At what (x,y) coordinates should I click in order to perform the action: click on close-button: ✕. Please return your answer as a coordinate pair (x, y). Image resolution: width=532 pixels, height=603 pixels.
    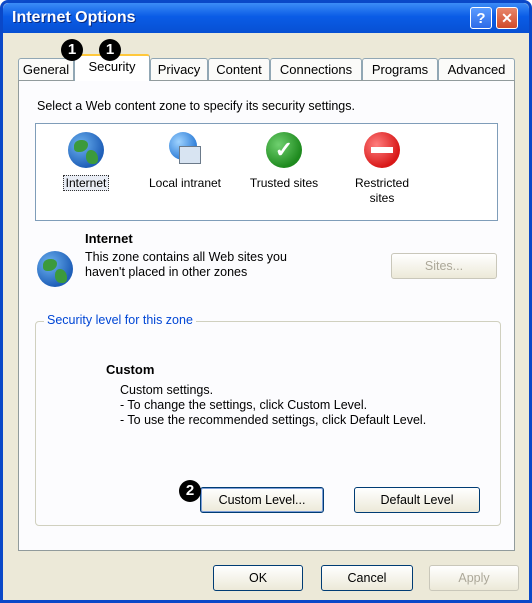
    Looking at the image, I should click on (507, 18).